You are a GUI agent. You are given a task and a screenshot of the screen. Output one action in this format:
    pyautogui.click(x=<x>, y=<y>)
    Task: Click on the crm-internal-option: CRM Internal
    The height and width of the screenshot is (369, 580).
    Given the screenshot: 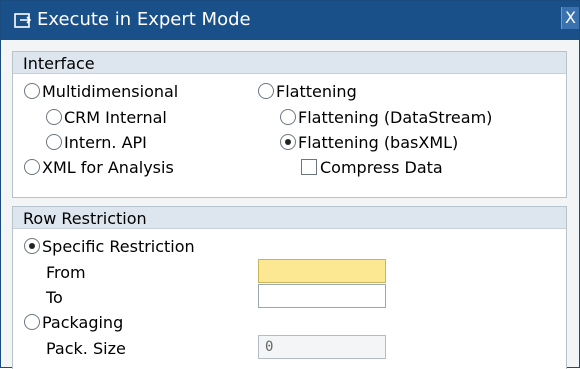 What is the action you would take?
    pyautogui.click(x=106, y=117)
    